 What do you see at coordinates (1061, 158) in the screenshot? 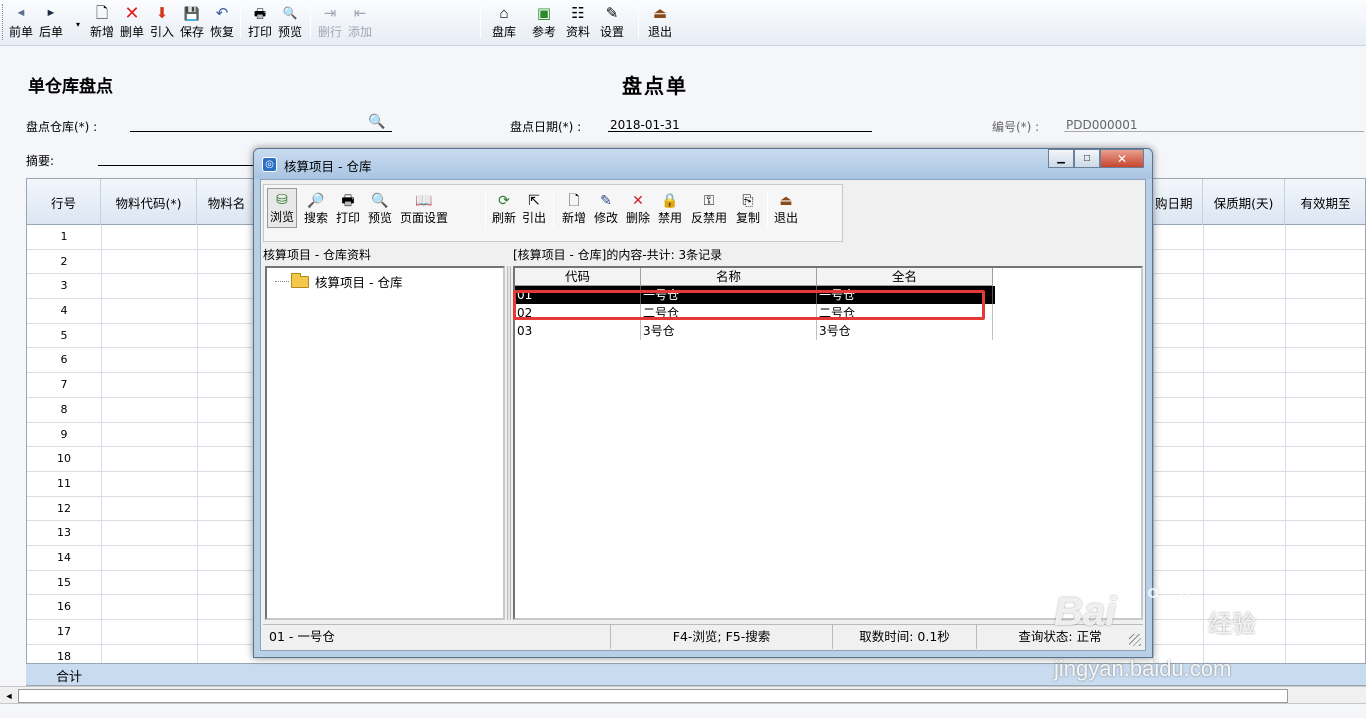
I see `minimize-button: ▁` at bounding box center [1061, 158].